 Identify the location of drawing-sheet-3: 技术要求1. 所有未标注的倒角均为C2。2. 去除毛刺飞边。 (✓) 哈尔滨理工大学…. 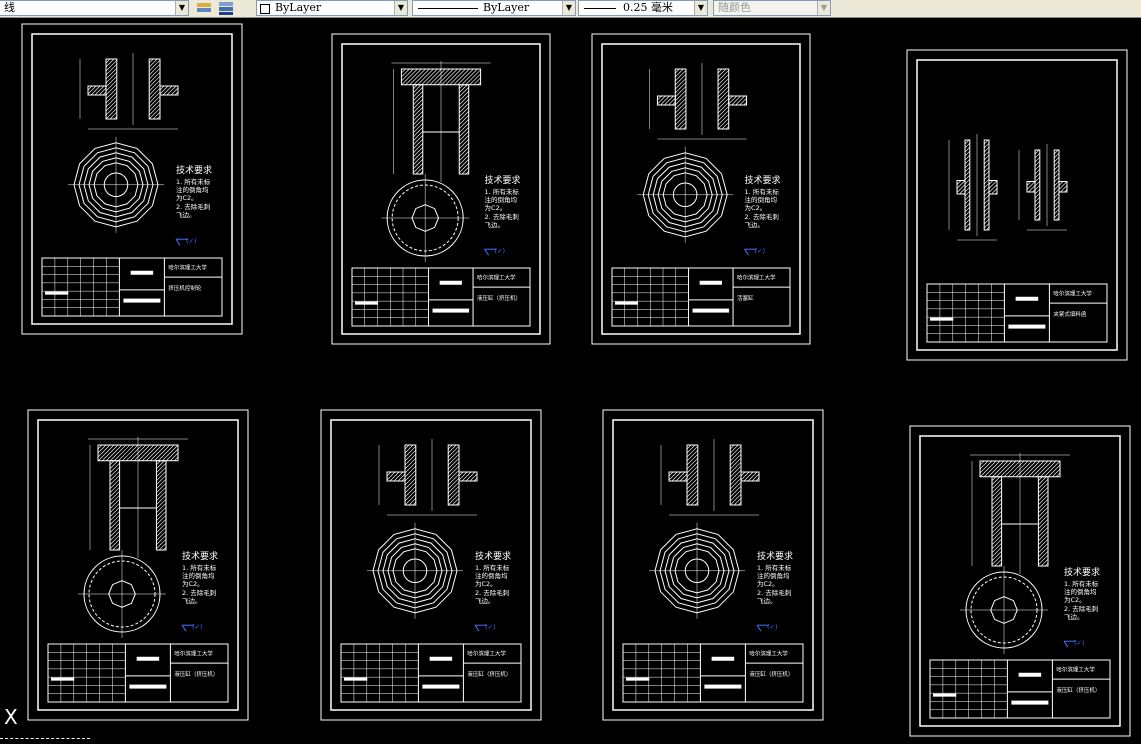
(701, 189).